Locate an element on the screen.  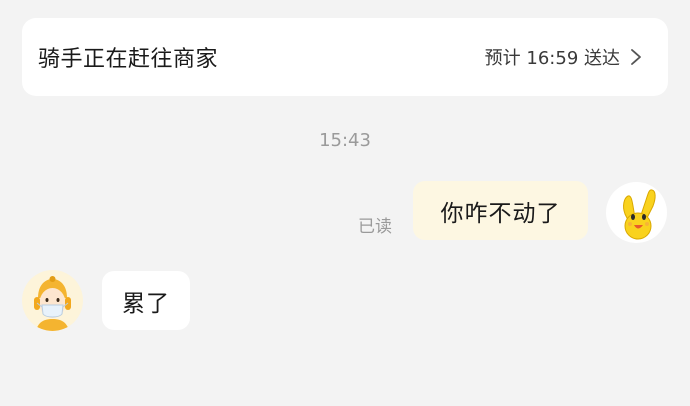
chevron-right-icon is located at coordinates (636, 57).